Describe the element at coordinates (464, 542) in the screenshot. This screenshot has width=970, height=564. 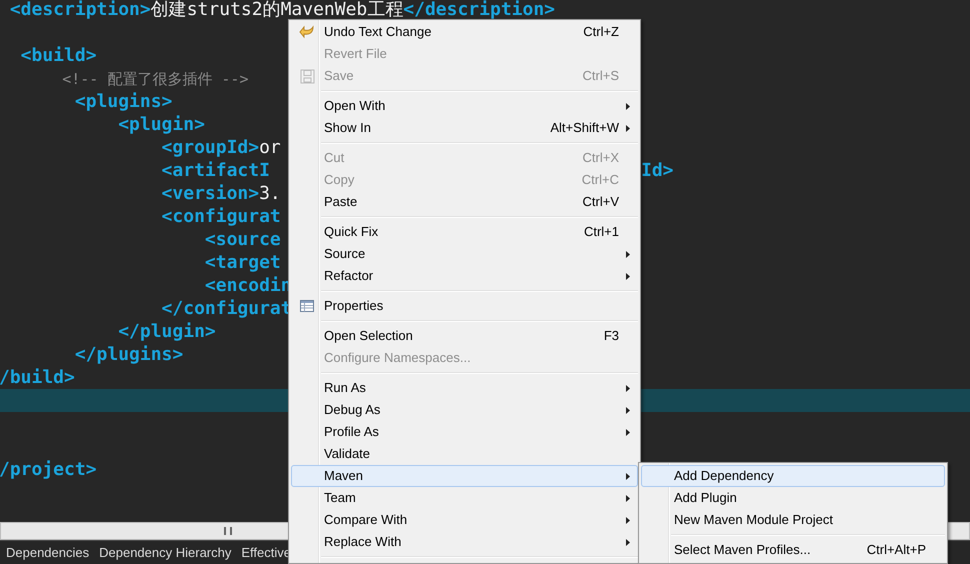
I see `menu-item: Replace With` at that location.